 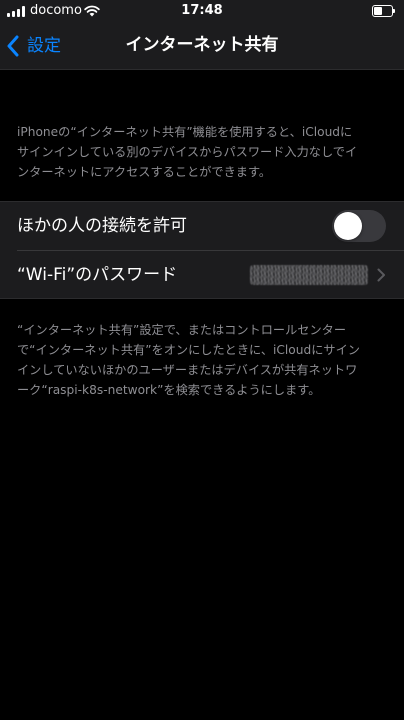 I want to click on toggle-knob, so click(x=348, y=226).